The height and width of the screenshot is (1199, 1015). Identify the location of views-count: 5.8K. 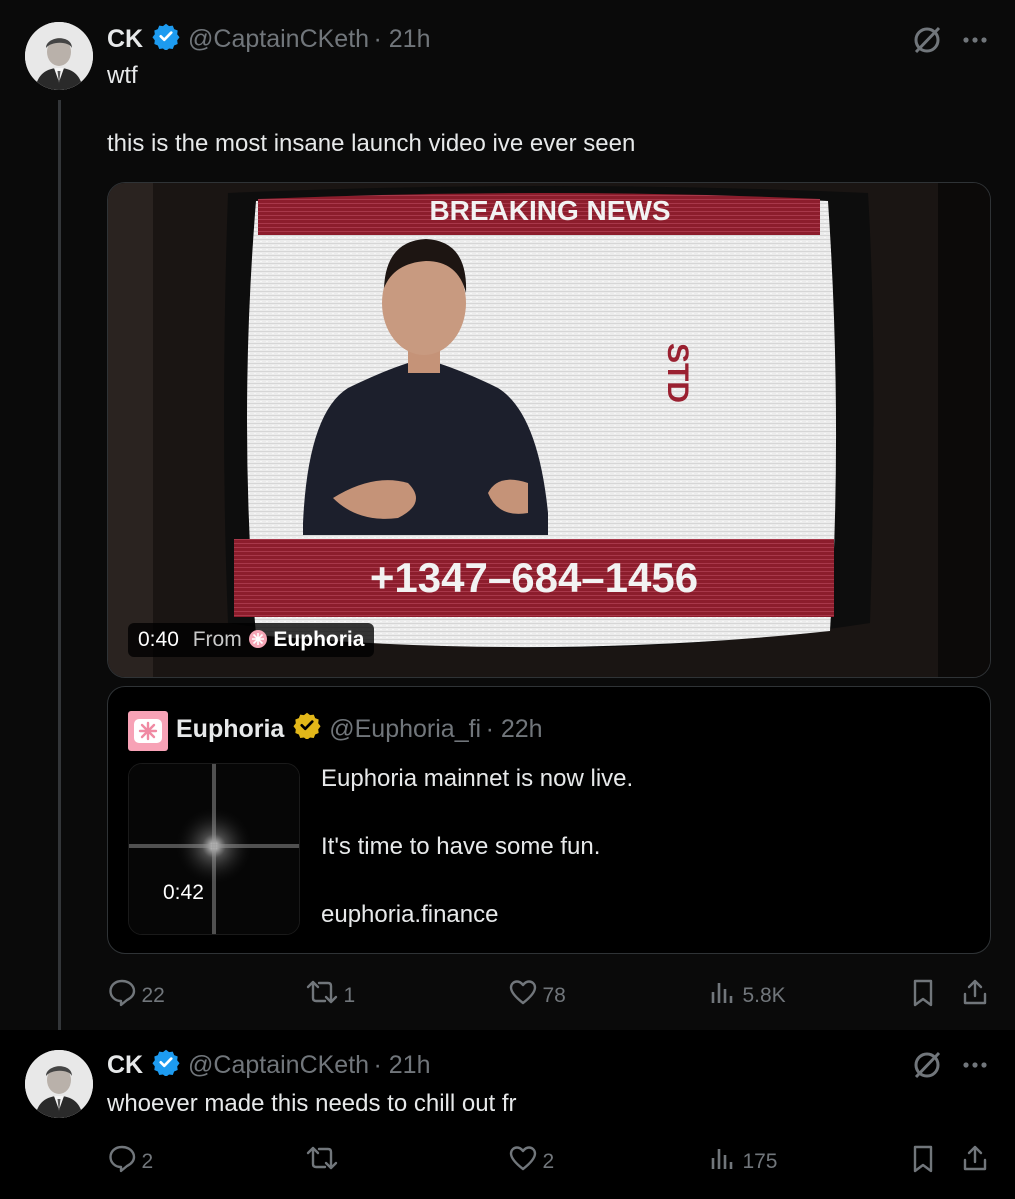
(764, 996).